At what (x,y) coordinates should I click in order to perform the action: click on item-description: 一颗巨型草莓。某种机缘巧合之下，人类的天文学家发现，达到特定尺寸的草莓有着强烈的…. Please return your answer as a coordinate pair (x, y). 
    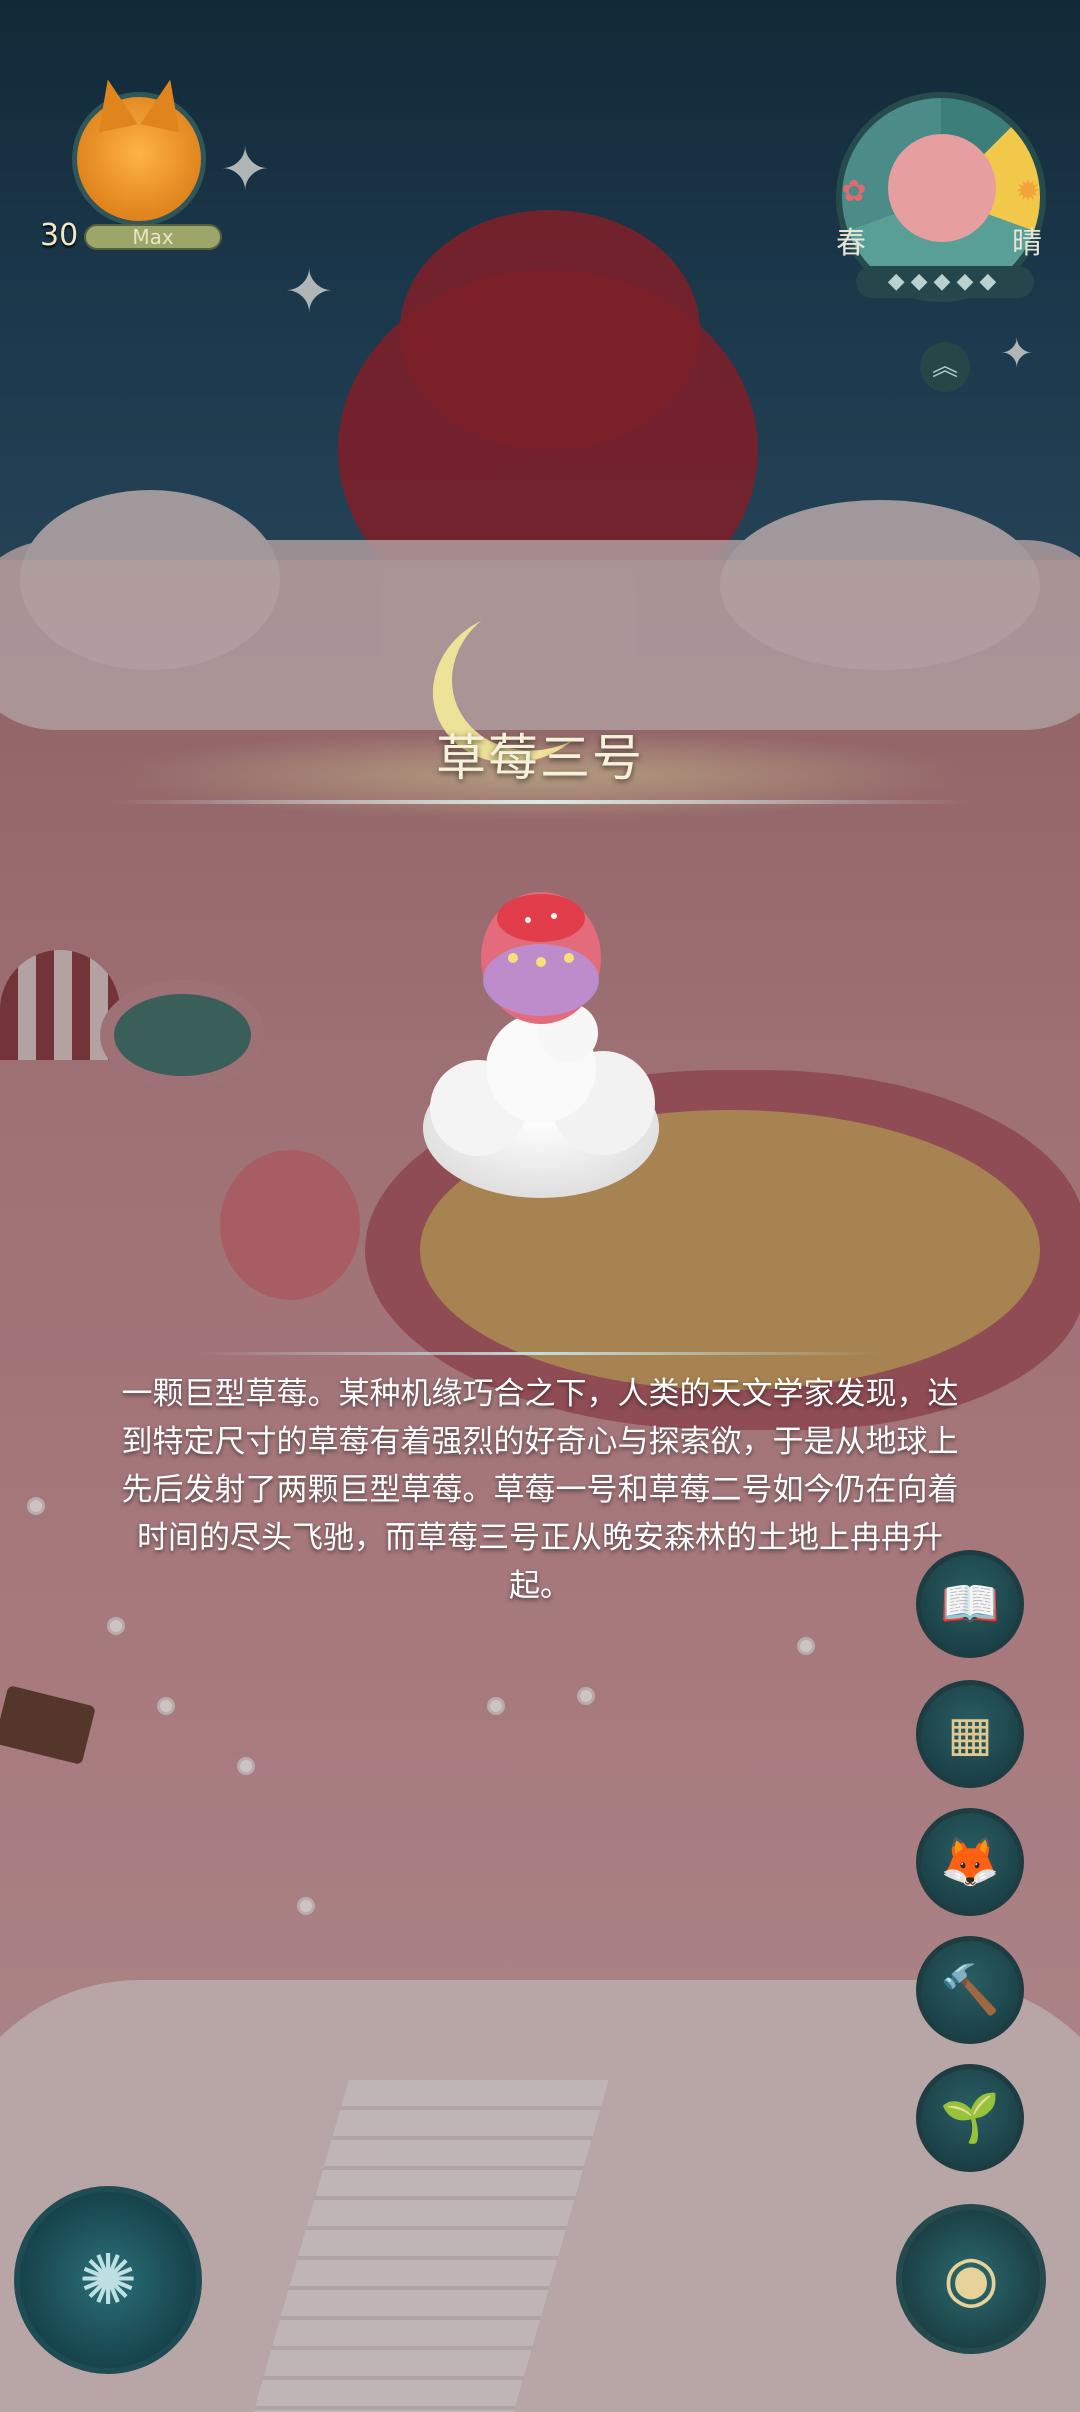
    Looking at the image, I should click on (540, 1490).